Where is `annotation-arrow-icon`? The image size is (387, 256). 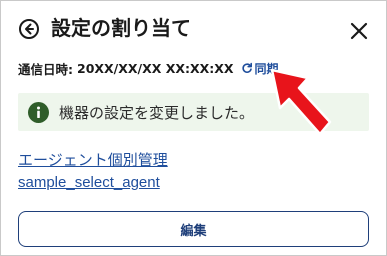 annotation-arrow-icon is located at coordinates (301, 102).